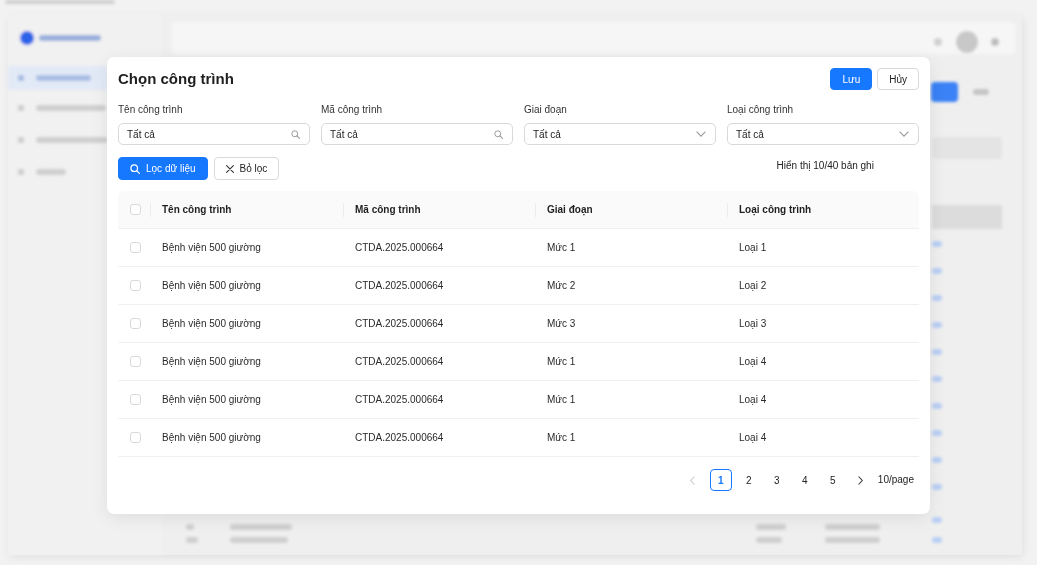 This screenshot has height=565, width=1037. What do you see at coordinates (851, 79) in the screenshot?
I see `save-button: Lưu` at bounding box center [851, 79].